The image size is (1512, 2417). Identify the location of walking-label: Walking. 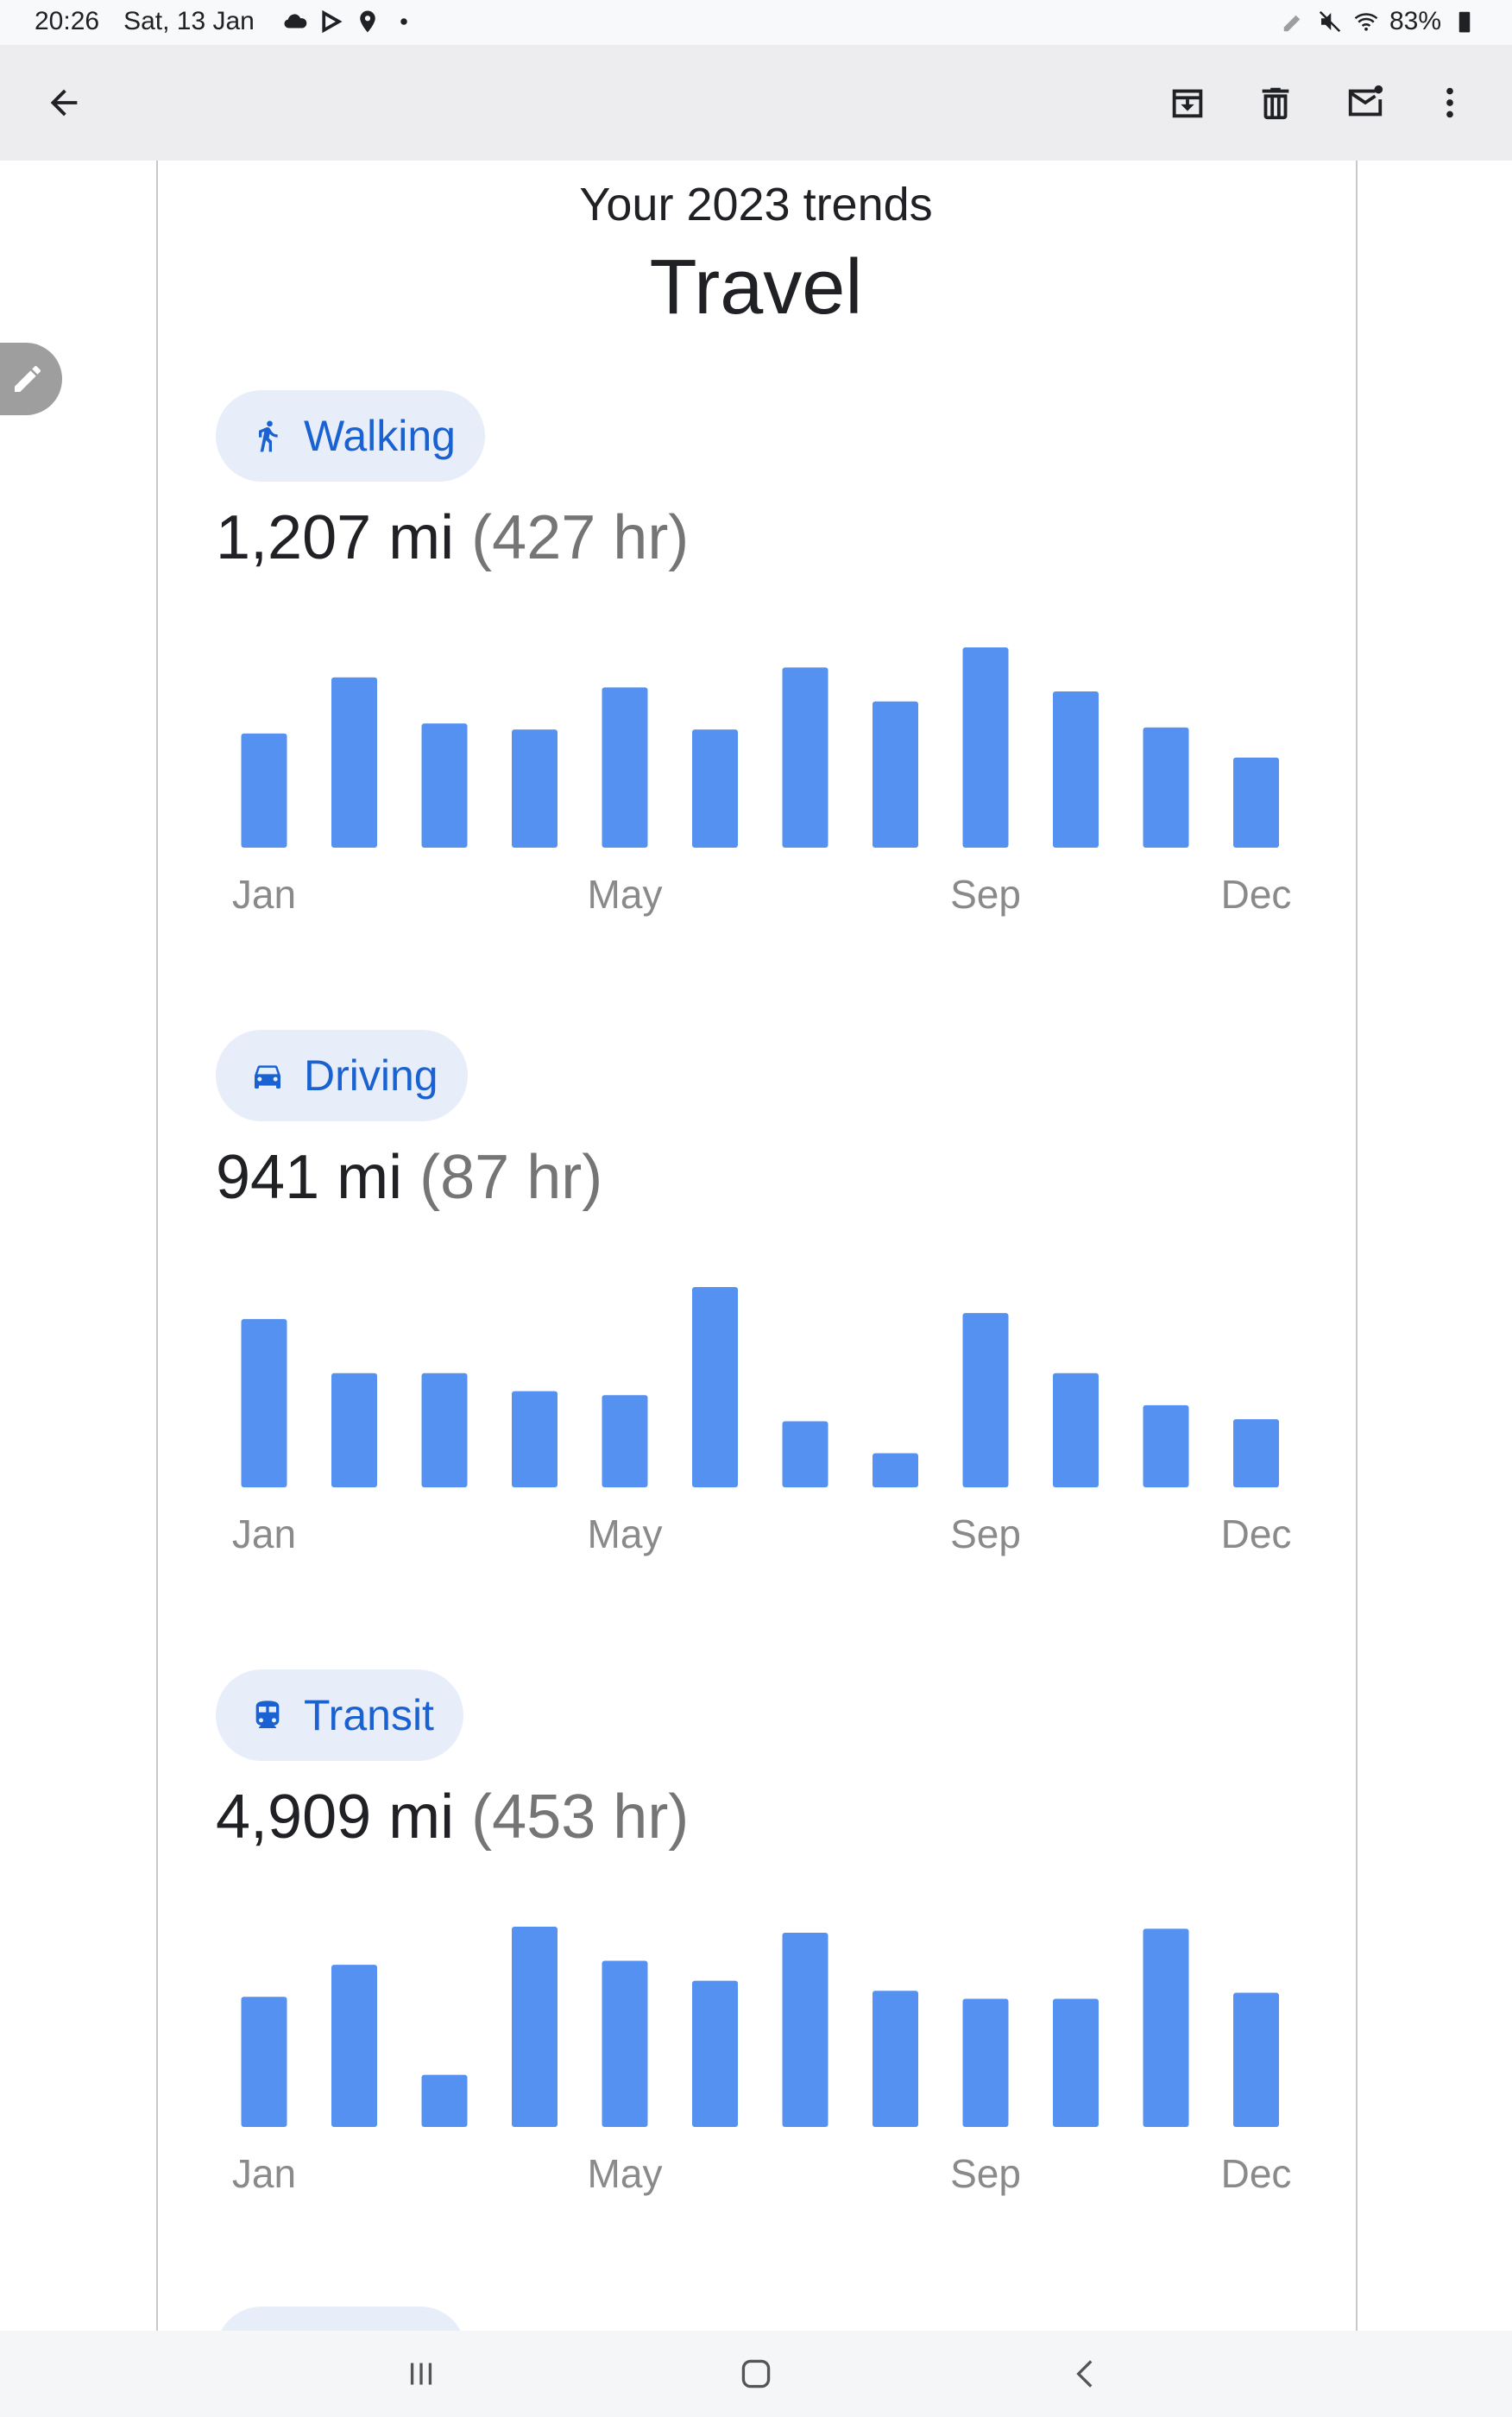
(380, 436).